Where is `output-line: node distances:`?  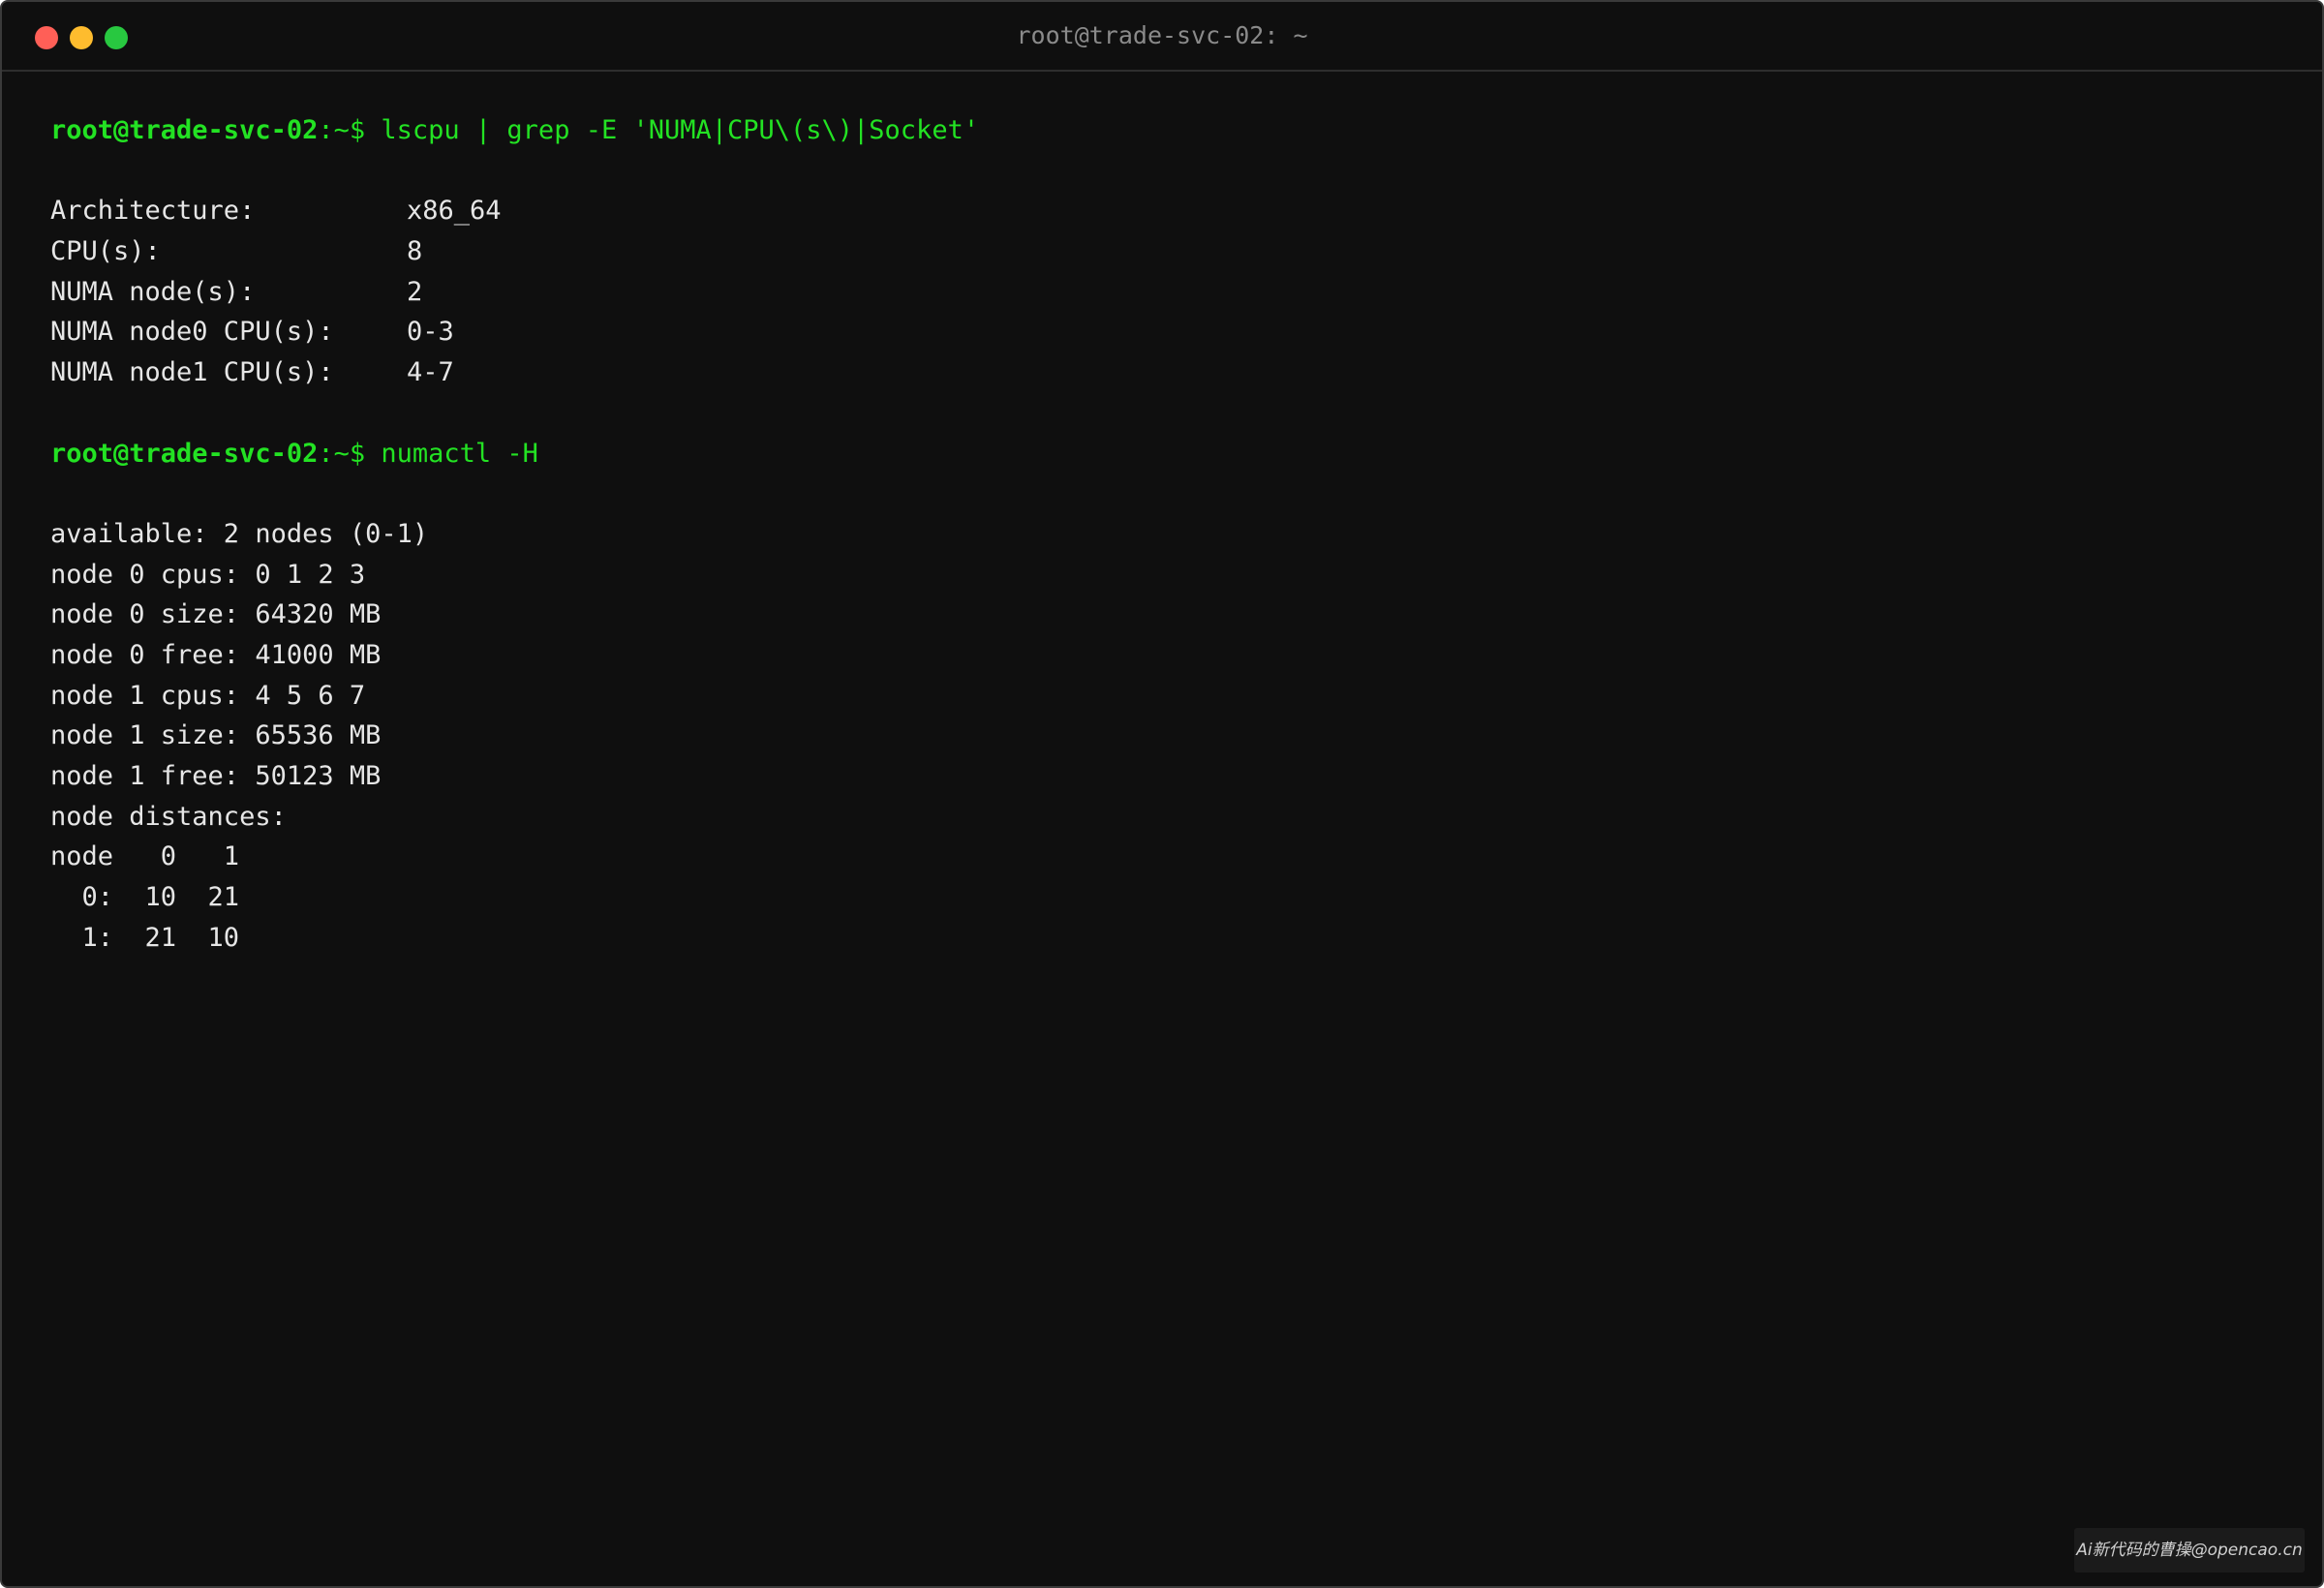 output-line: node distances: is located at coordinates (169, 816).